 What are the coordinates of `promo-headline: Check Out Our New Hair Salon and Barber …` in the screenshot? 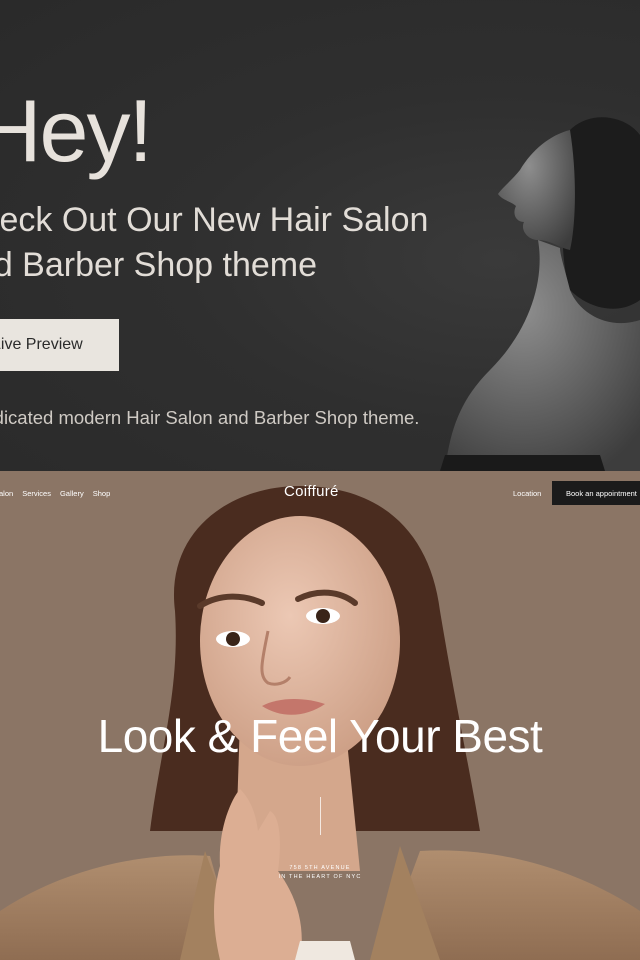 It's located at (214, 243).